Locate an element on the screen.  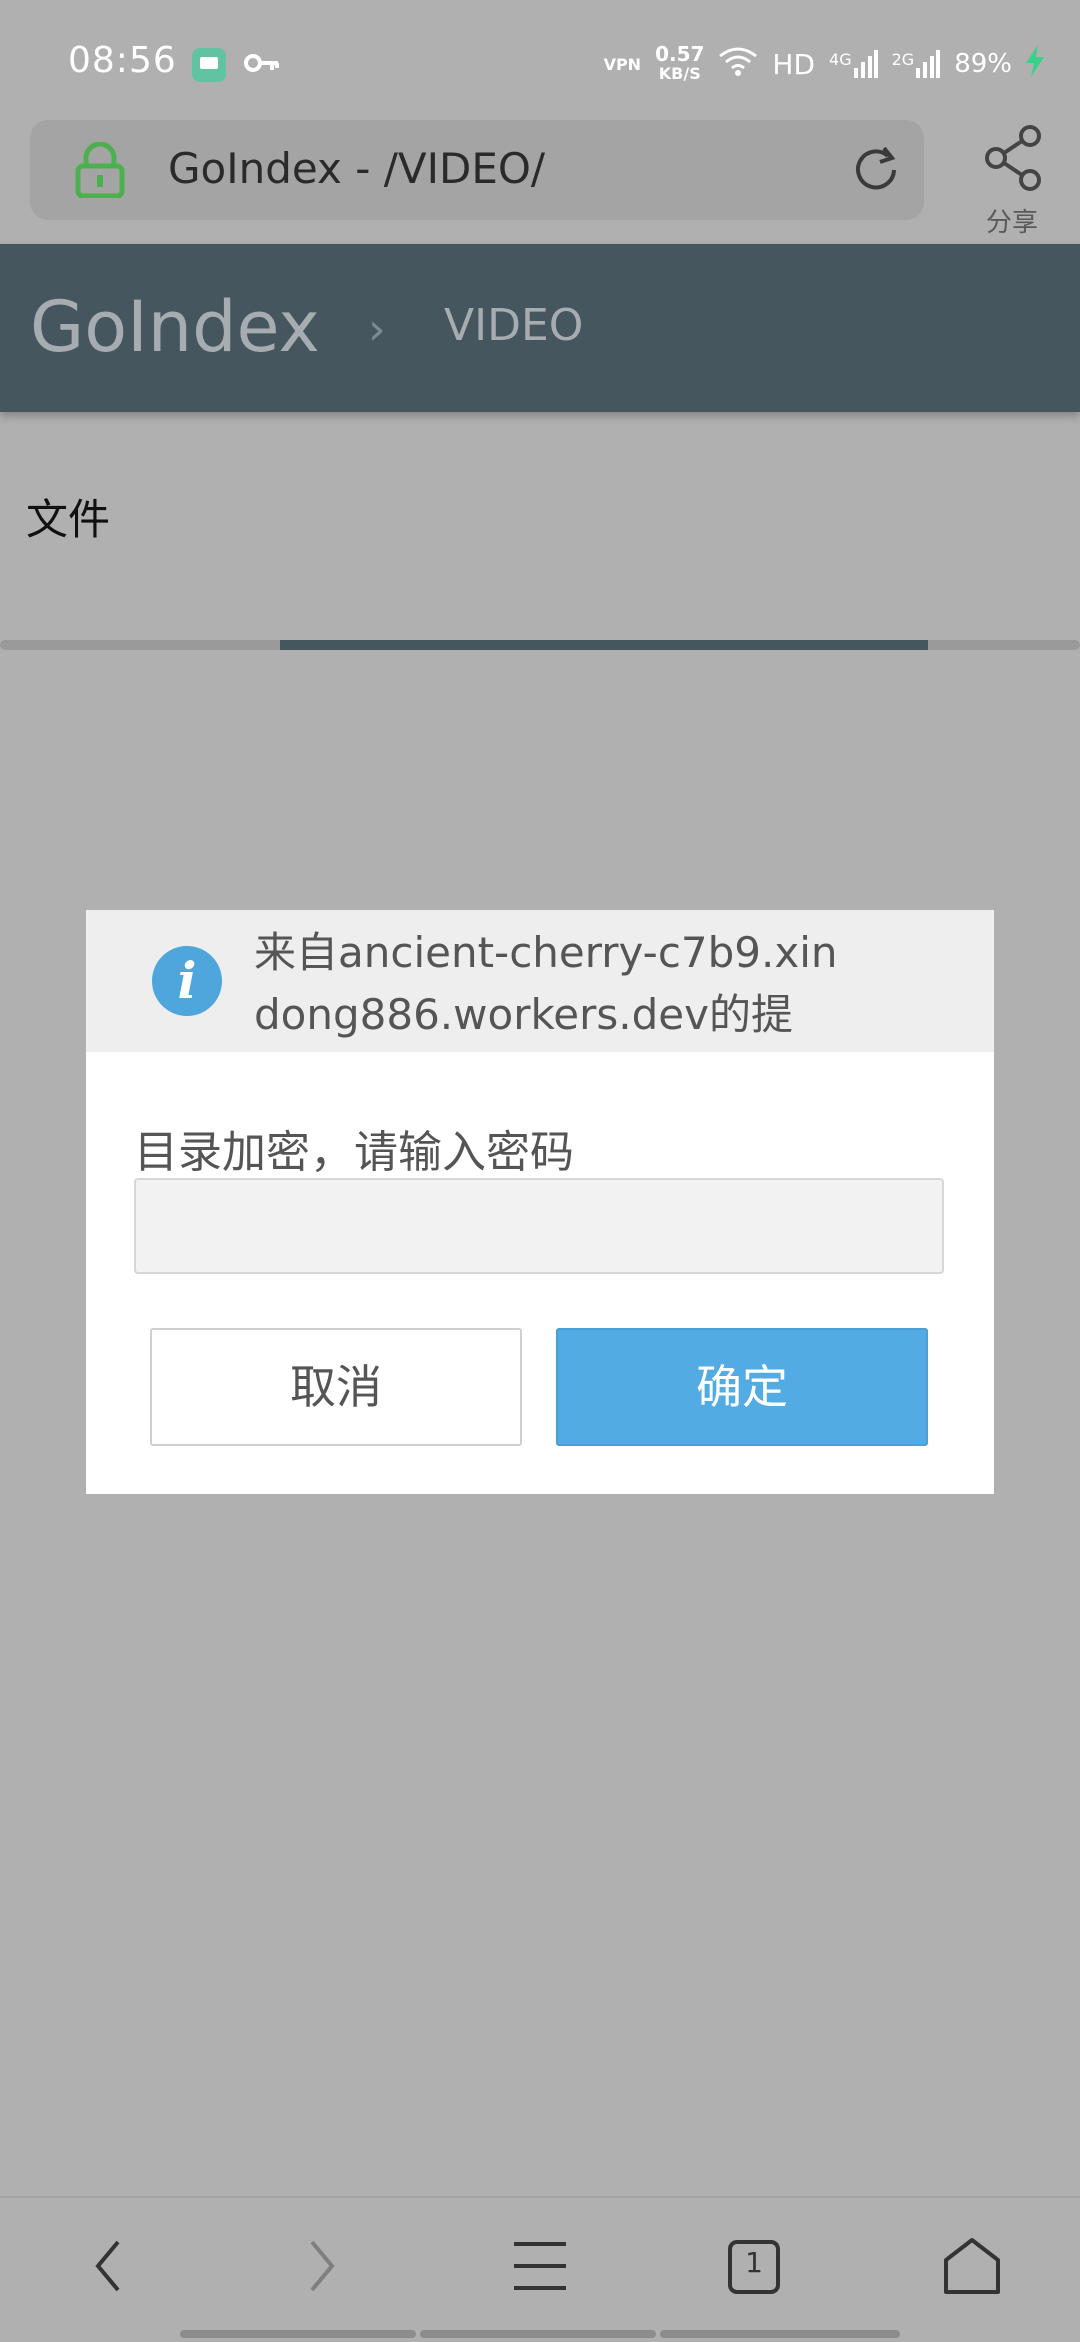
message-app-icon is located at coordinates (209, 65).